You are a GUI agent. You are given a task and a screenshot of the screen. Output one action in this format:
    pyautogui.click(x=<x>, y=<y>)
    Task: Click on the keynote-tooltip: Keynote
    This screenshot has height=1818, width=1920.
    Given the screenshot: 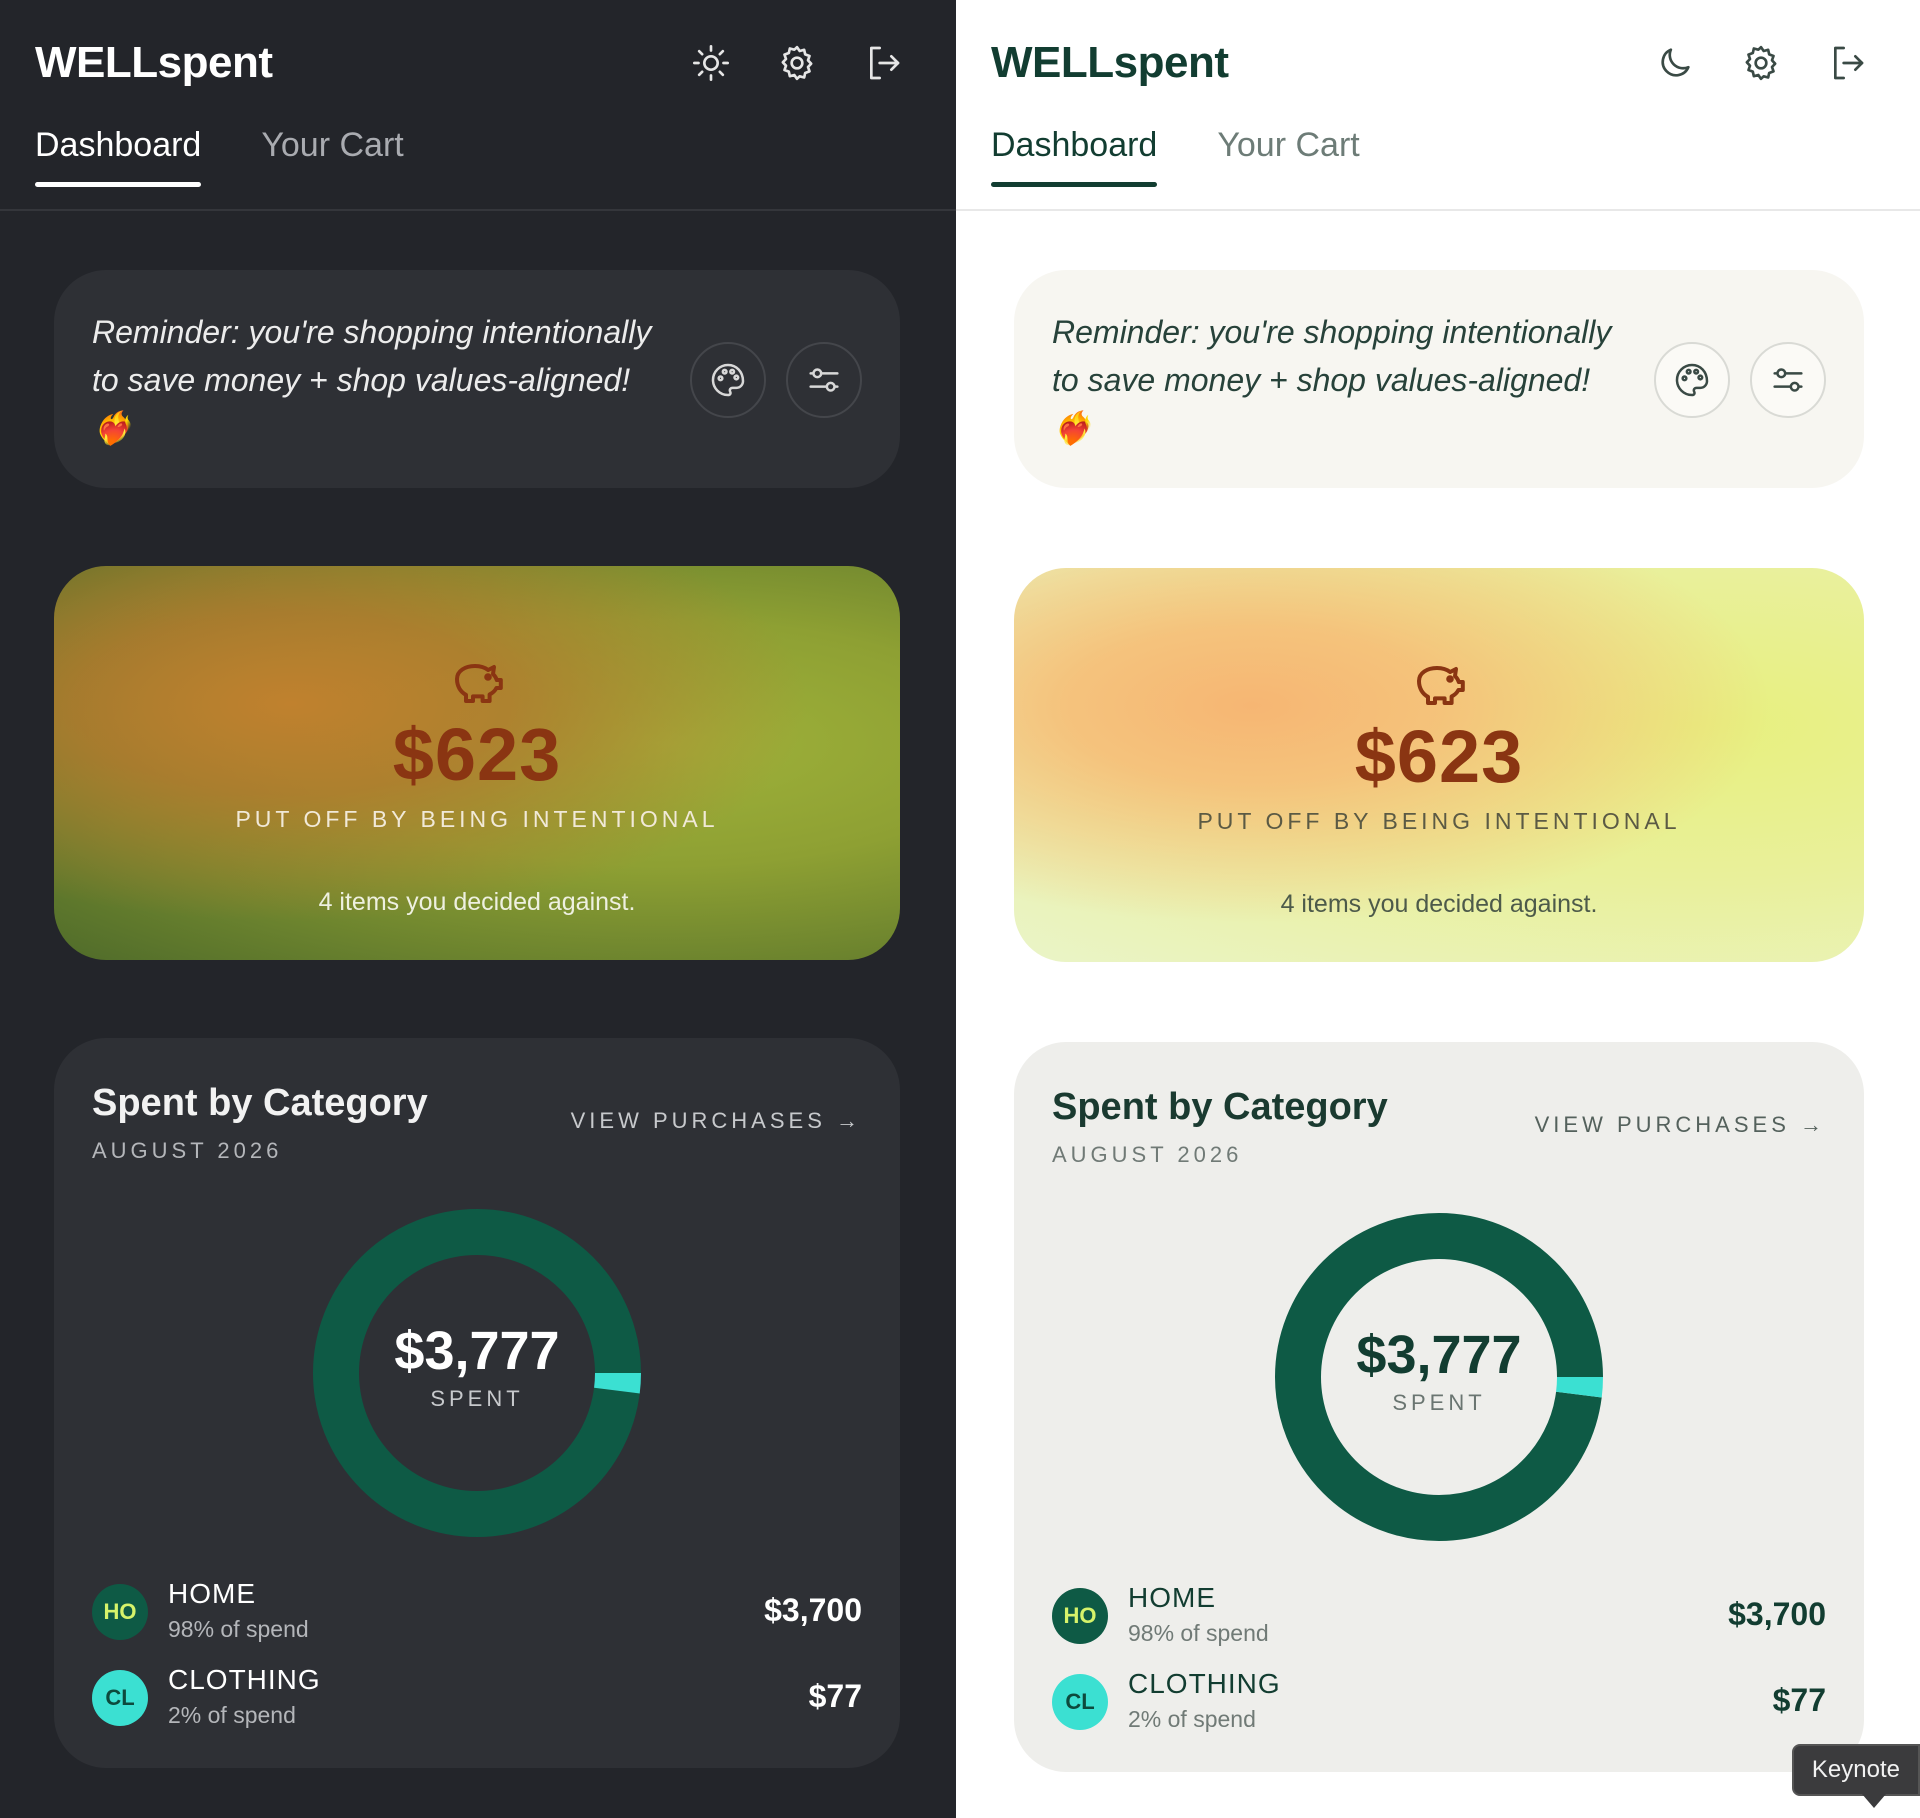 What is the action you would take?
    pyautogui.click(x=1855, y=1776)
    